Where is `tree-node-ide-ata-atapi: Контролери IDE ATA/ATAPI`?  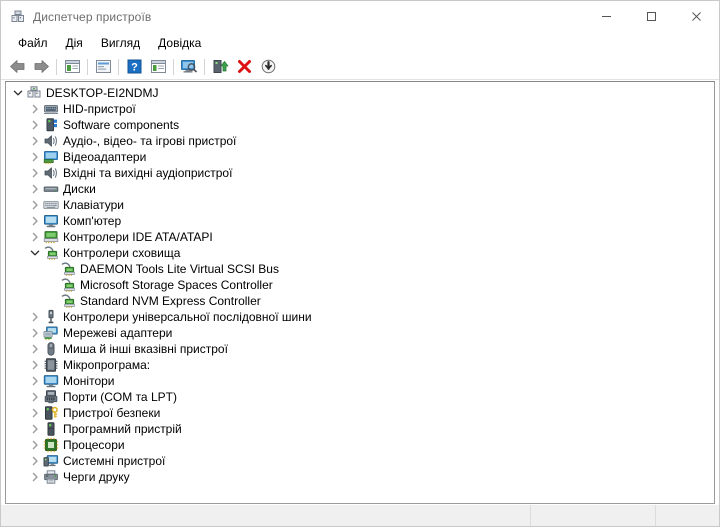 tree-node-ide-ata-atapi: Контролери IDE ATA/ATAPI is located at coordinates (360, 237).